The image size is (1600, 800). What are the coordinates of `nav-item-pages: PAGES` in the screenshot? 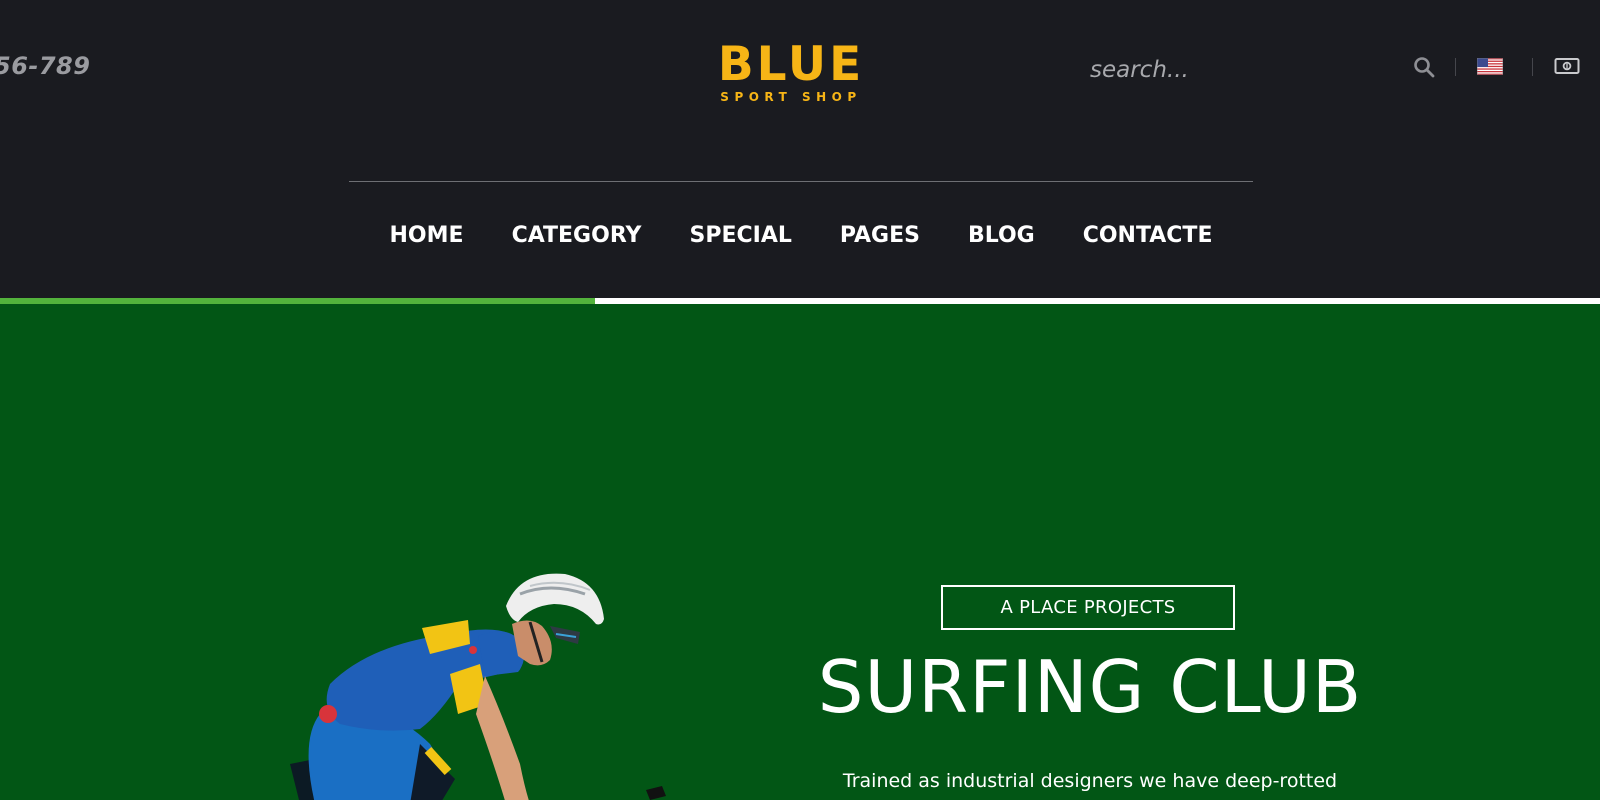 It's located at (880, 235).